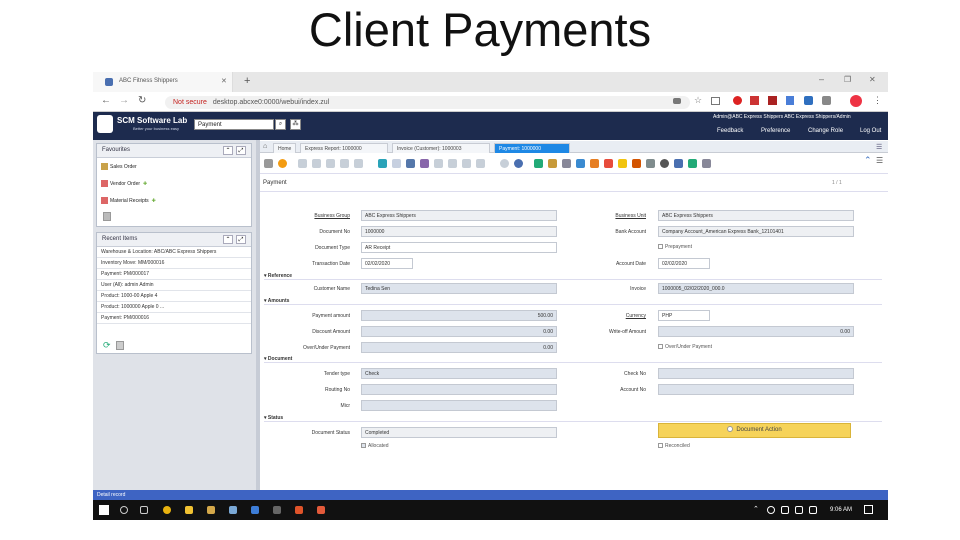  What do you see at coordinates (104, 510) in the screenshot?
I see `windows-start-icon` at bounding box center [104, 510].